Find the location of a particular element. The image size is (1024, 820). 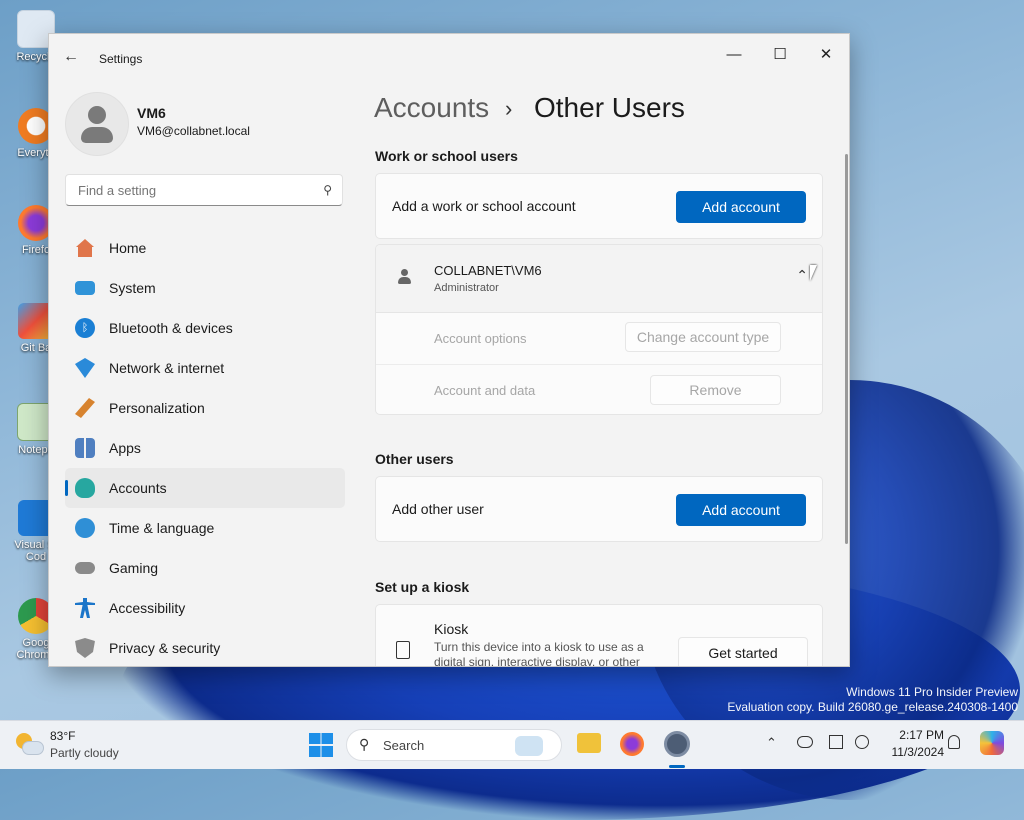

search-input is located at coordinates (193, 190).